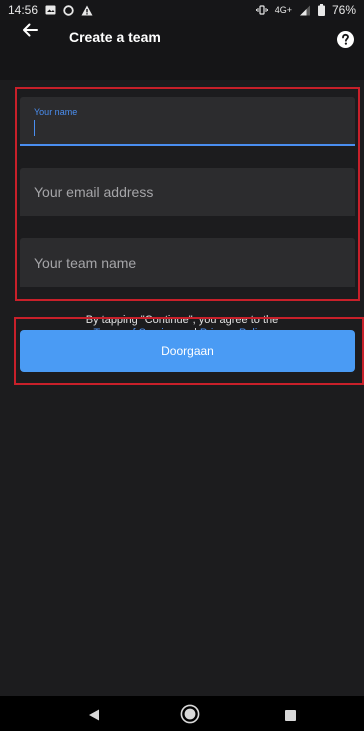 Image resolution: width=364 pixels, height=731 pixels. What do you see at coordinates (182, 10) in the screenshot?
I see `status-bar: 14:56 4G+ 76%` at bounding box center [182, 10].